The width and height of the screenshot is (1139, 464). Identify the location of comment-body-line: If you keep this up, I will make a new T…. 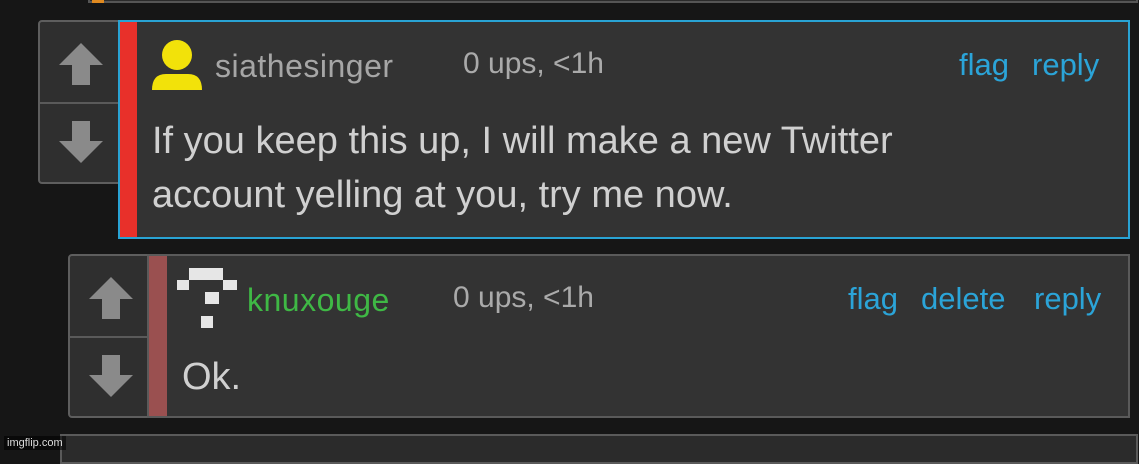
(522, 141).